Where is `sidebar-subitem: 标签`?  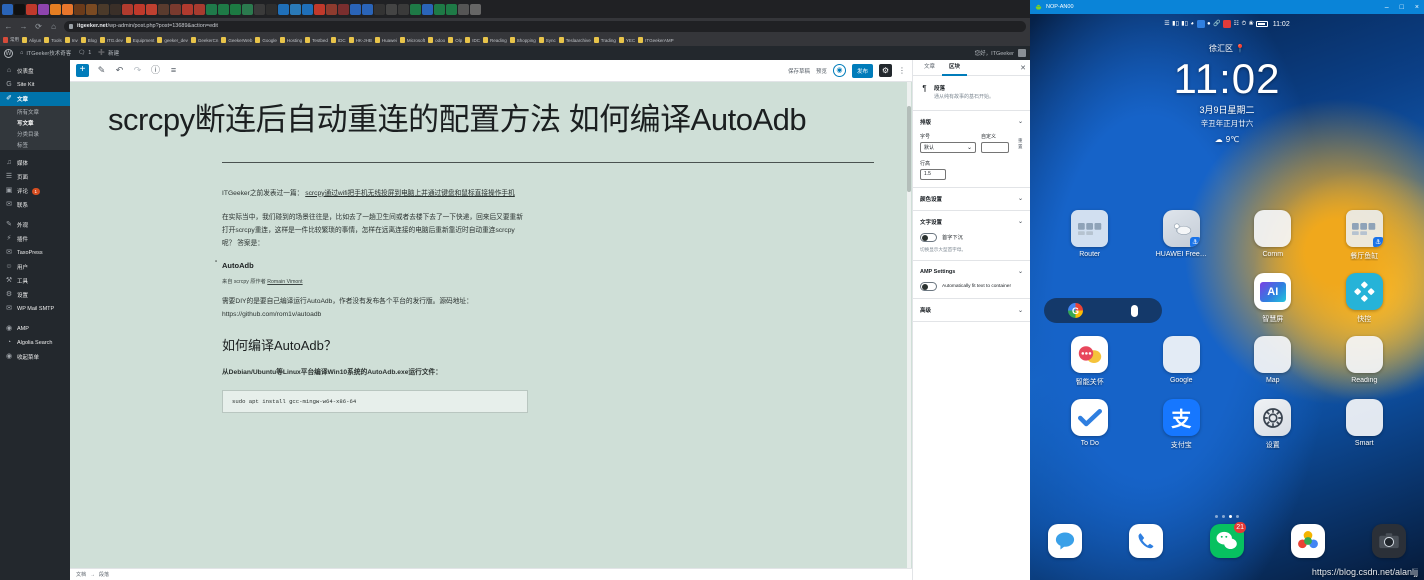
sidebar-subitem: 标签 is located at coordinates (35, 144).